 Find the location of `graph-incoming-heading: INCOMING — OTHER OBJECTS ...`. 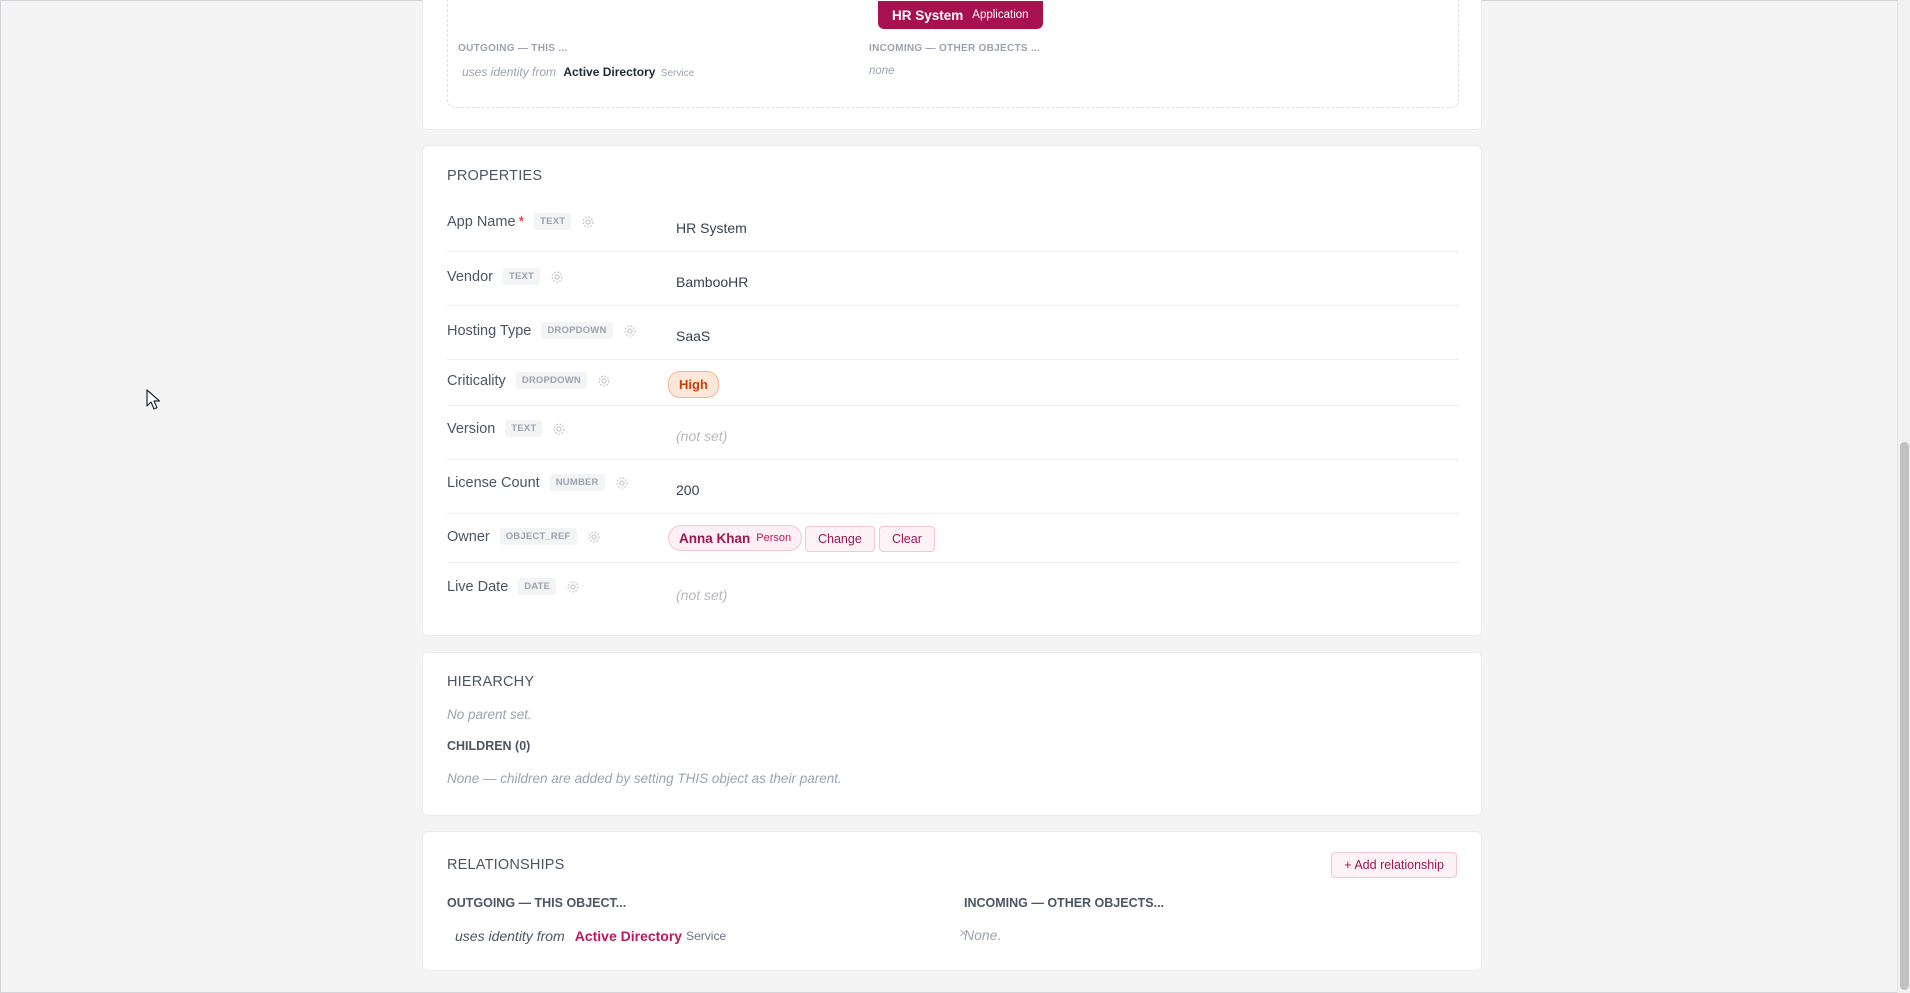

graph-incoming-heading: INCOMING — OTHER OBJECTS ... is located at coordinates (955, 48).